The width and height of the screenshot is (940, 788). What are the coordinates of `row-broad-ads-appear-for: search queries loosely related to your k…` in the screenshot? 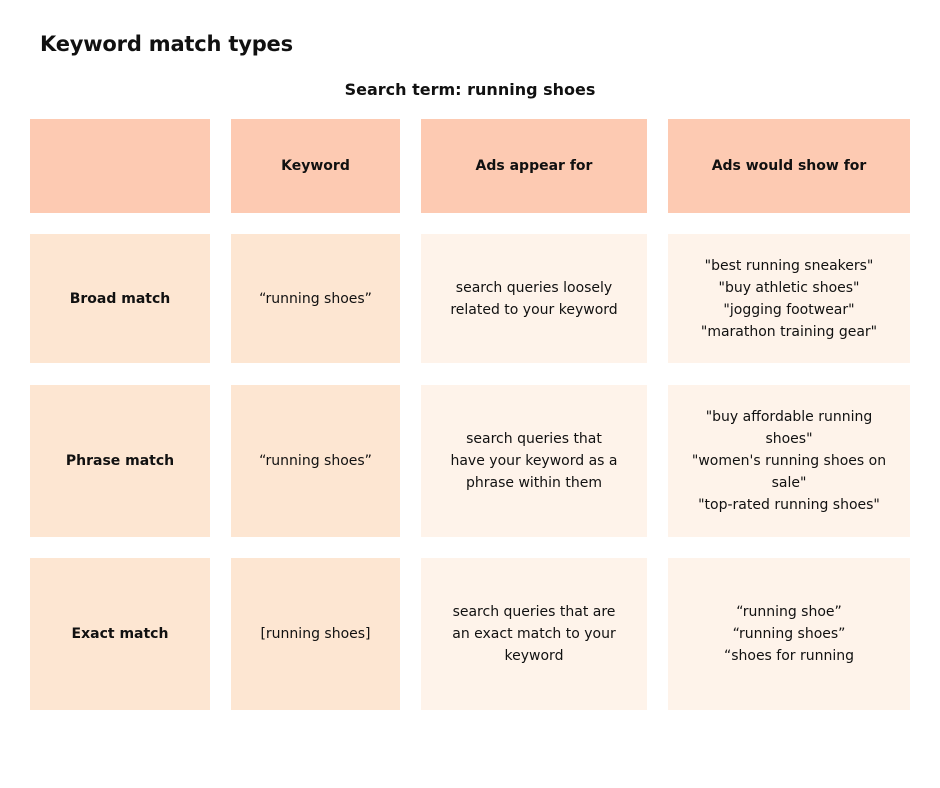 It's located at (534, 298).